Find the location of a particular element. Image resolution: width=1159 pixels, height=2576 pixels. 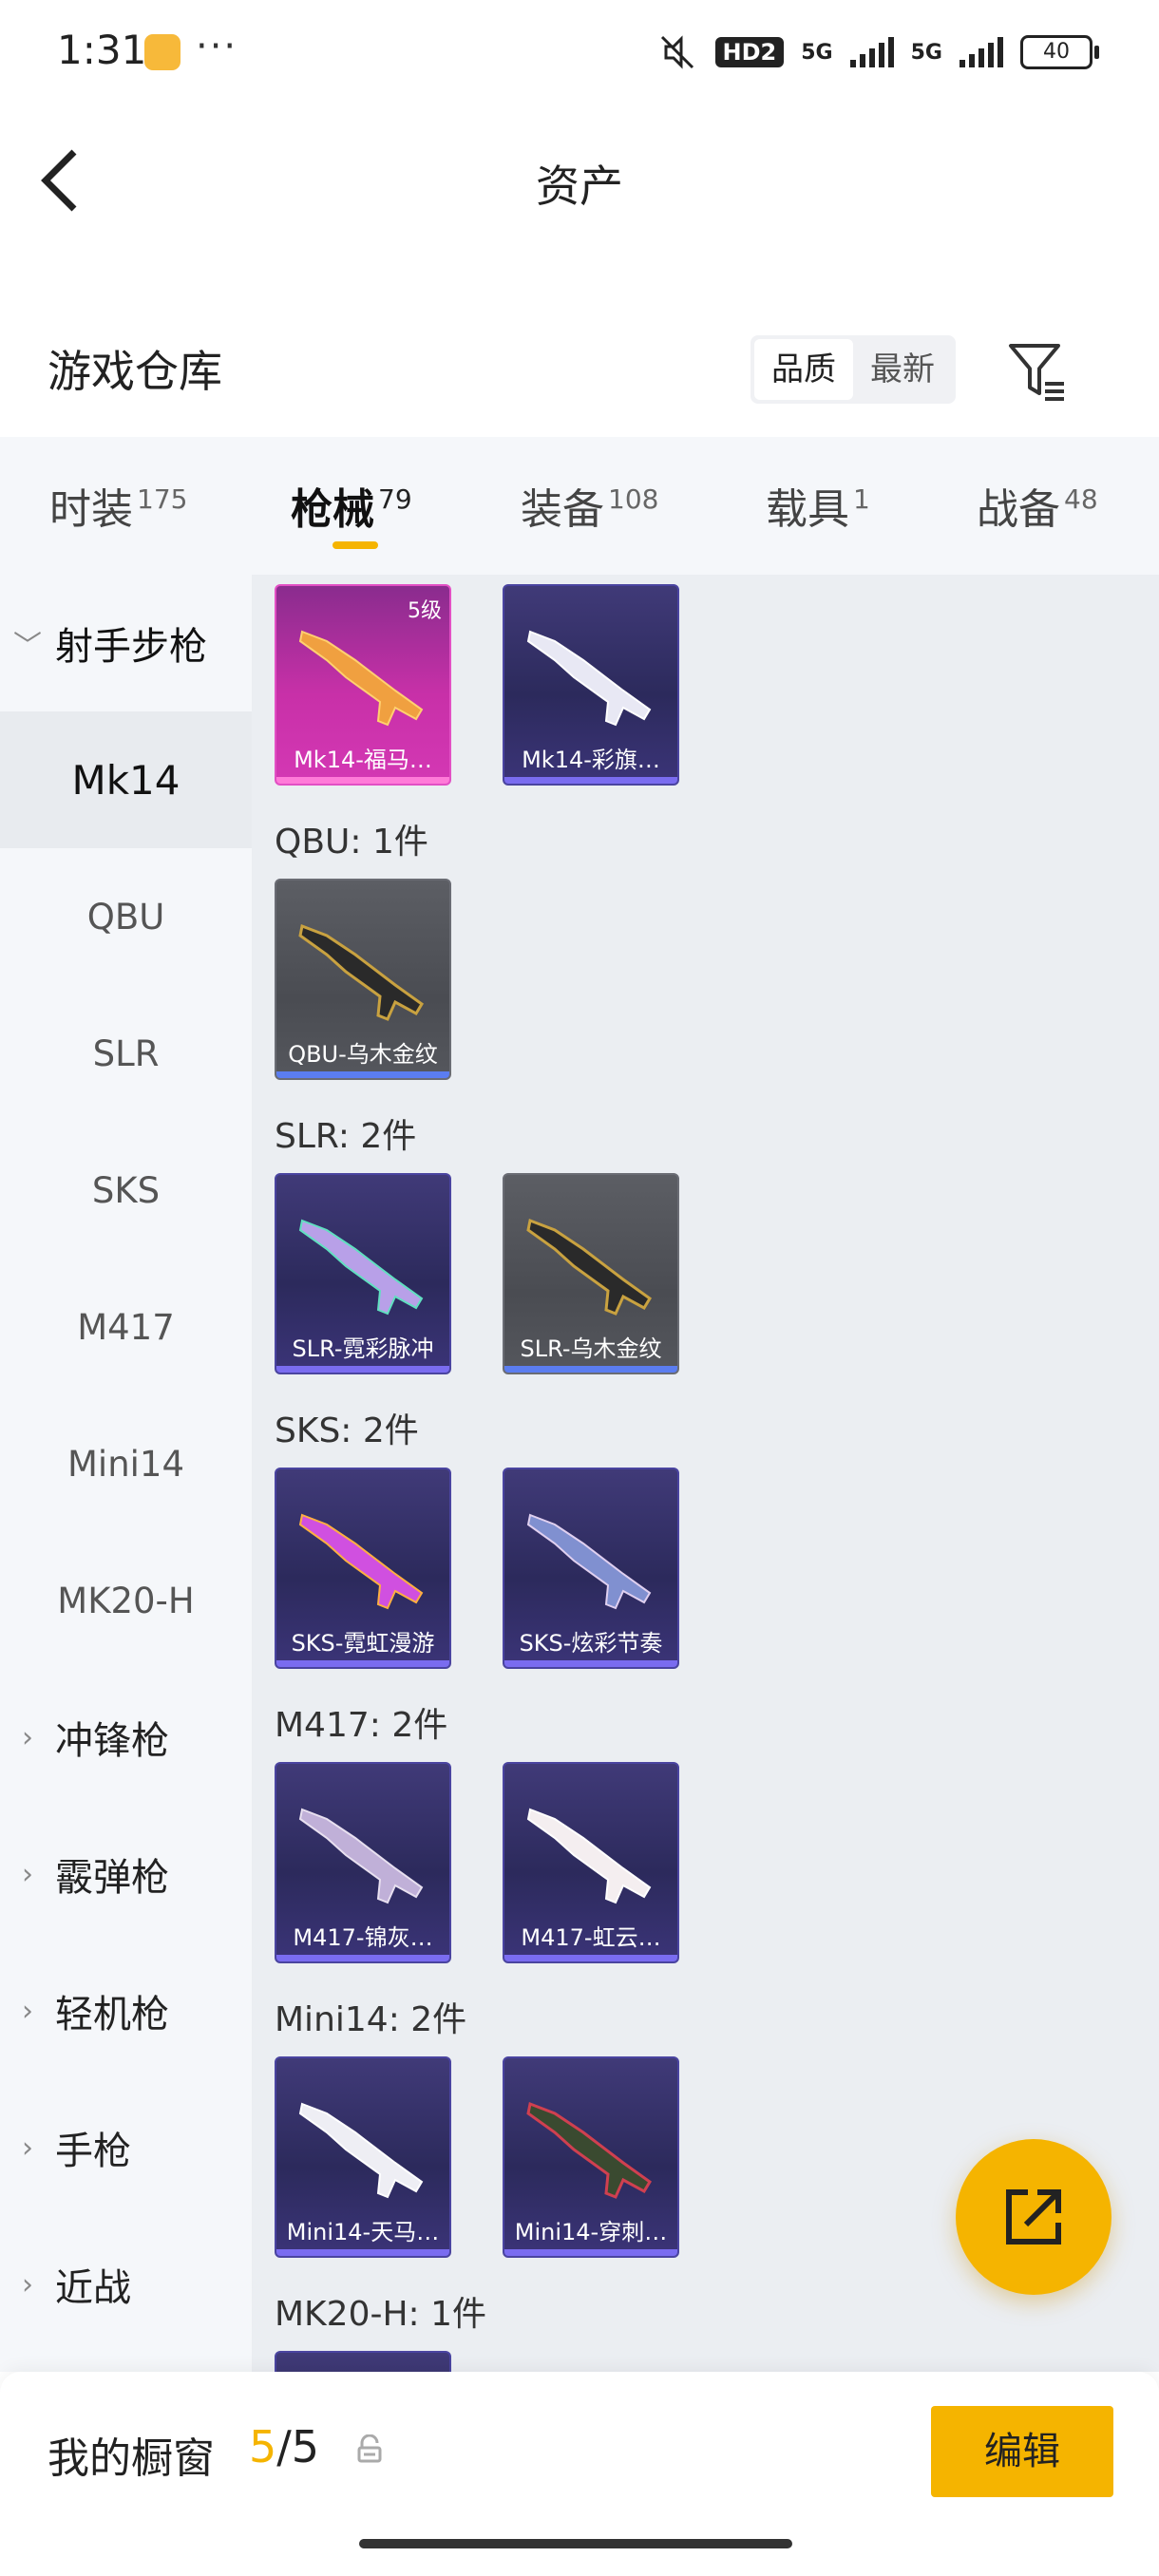

sort-quality-option: 品质 is located at coordinates (803, 369).